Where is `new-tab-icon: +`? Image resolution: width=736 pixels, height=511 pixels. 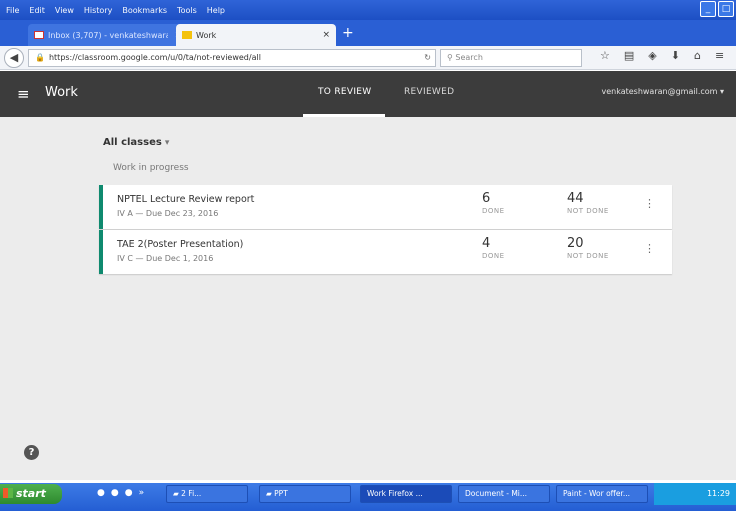 new-tab-icon: + is located at coordinates (348, 33).